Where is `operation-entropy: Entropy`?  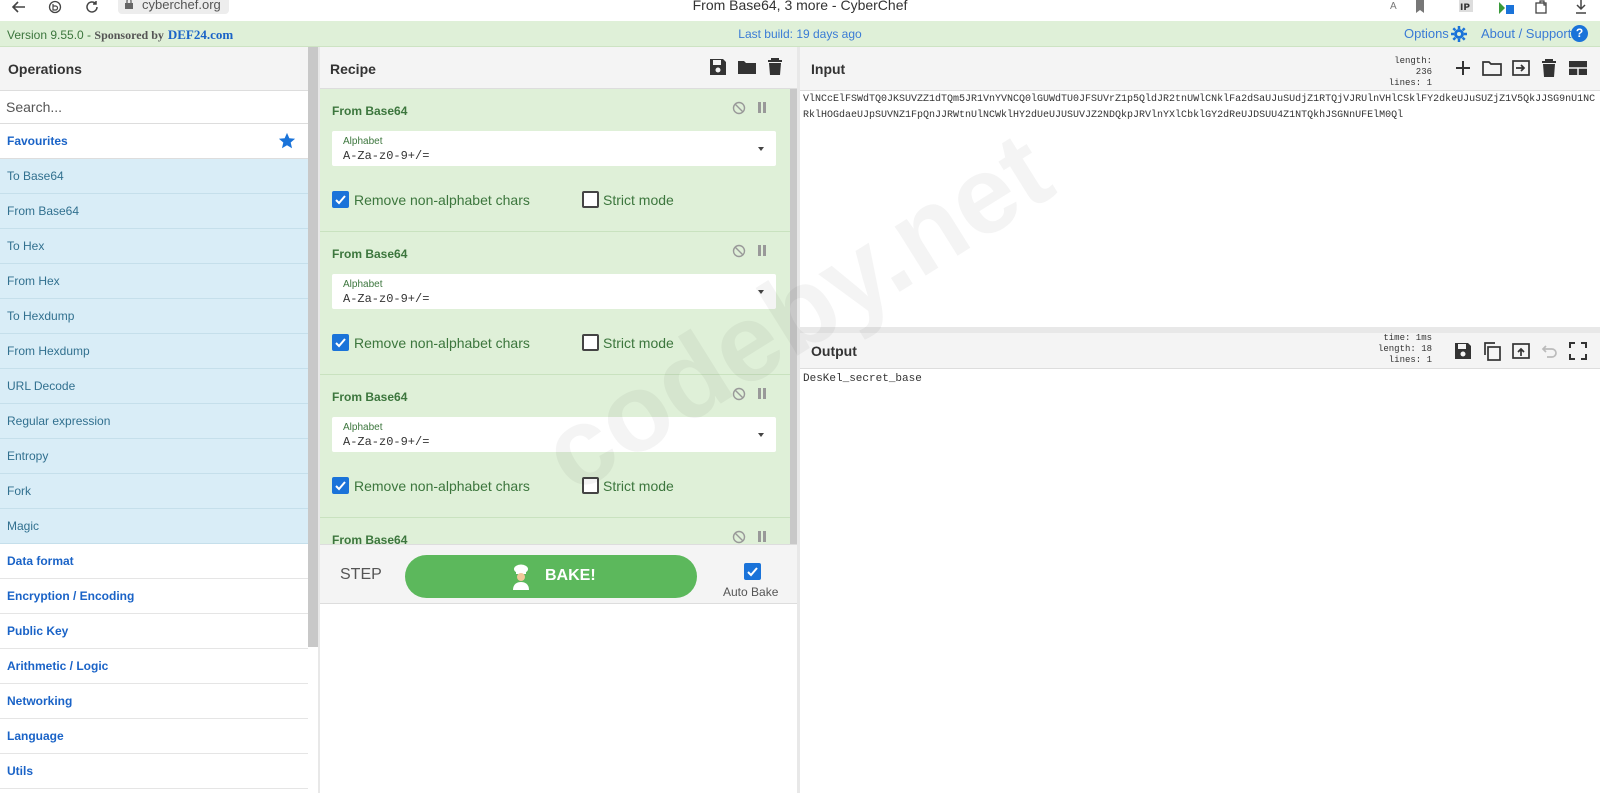 operation-entropy: Entropy is located at coordinates (154, 456).